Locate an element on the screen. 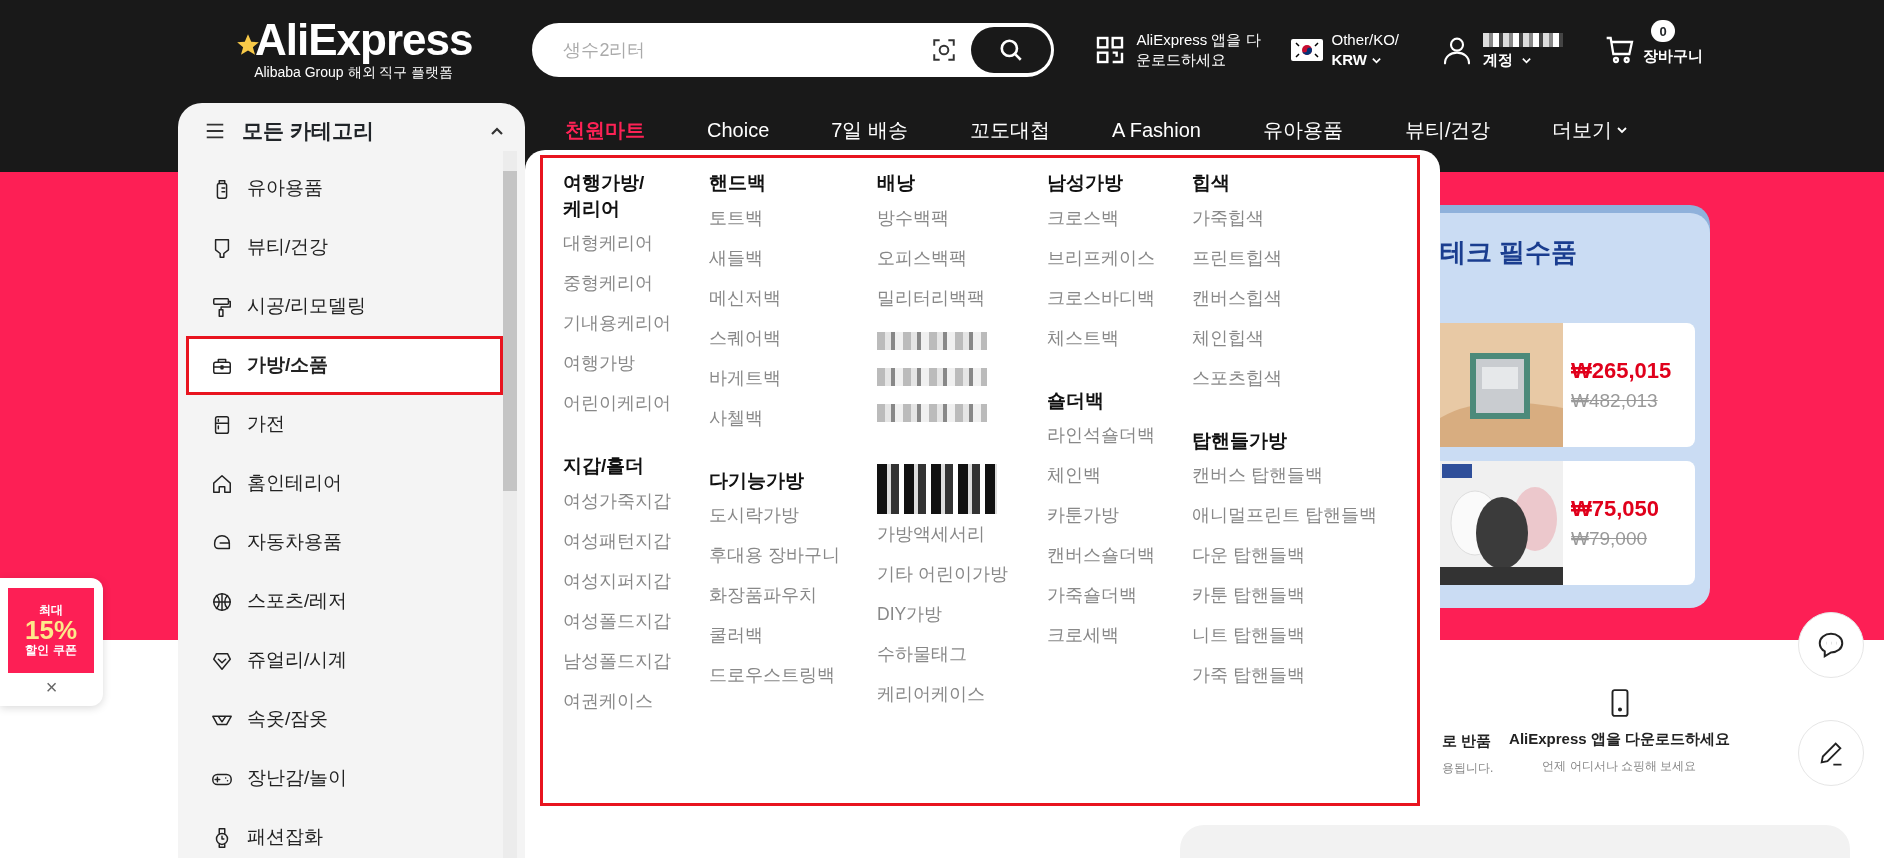  category-item: 유아용품 is located at coordinates (344, 188).